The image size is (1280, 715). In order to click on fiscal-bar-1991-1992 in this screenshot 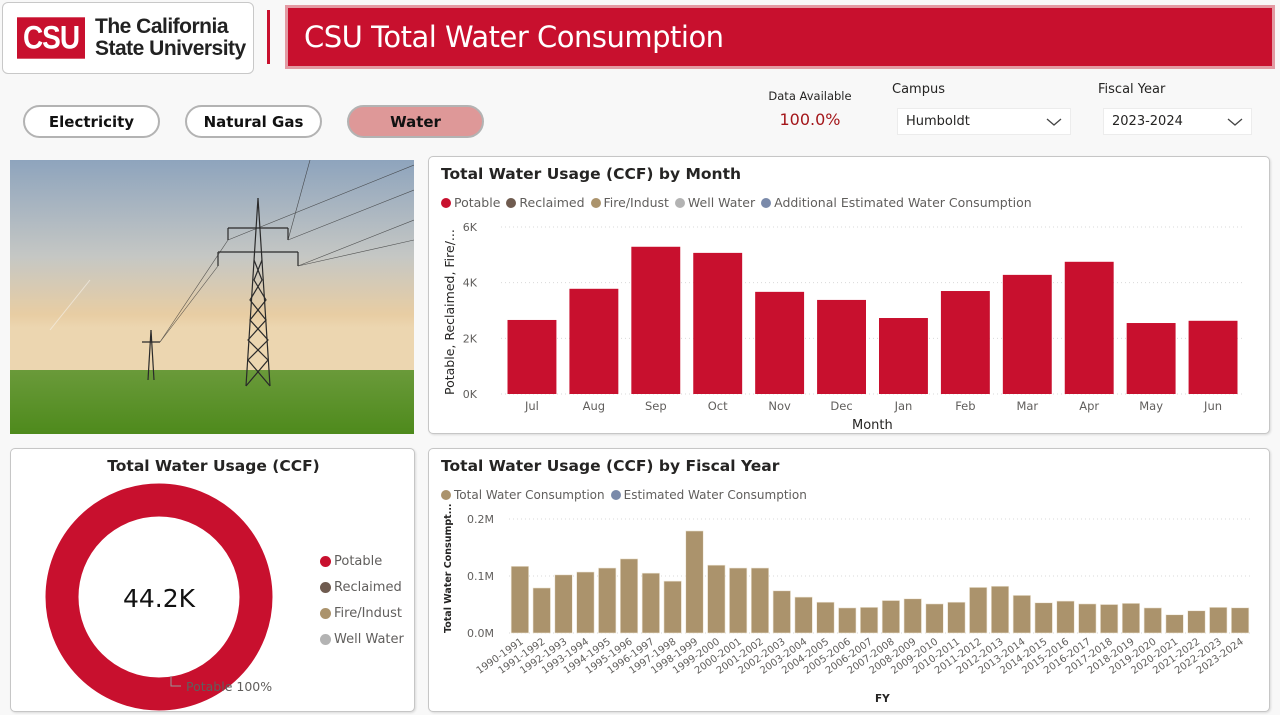, I will do `click(541, 610)`.